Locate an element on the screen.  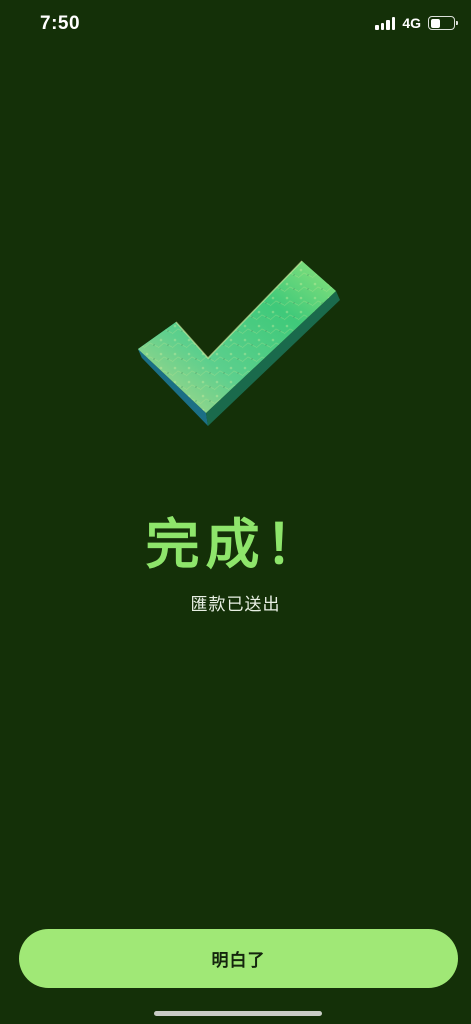
success-subtitle: 匯款已送出 is located at coordinates (235, 605).